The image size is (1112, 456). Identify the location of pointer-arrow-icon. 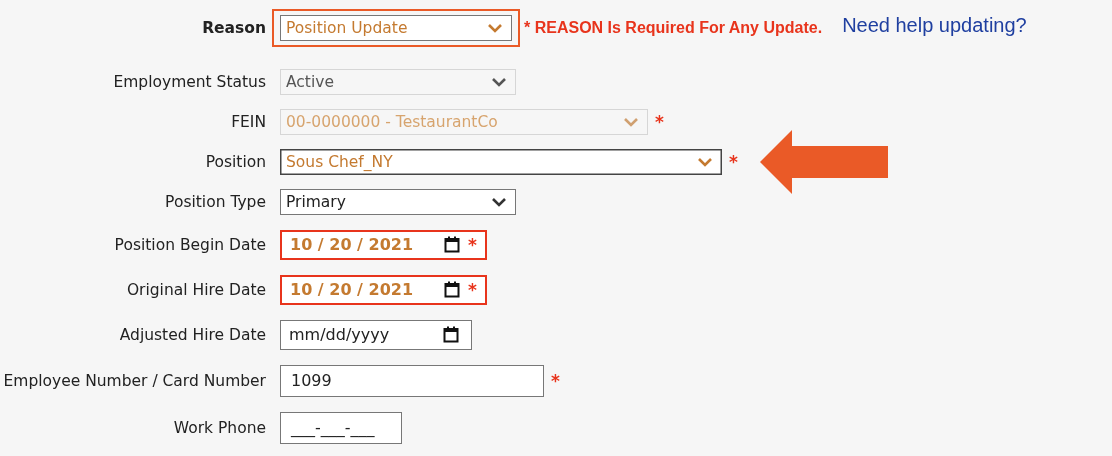
(823, 162).